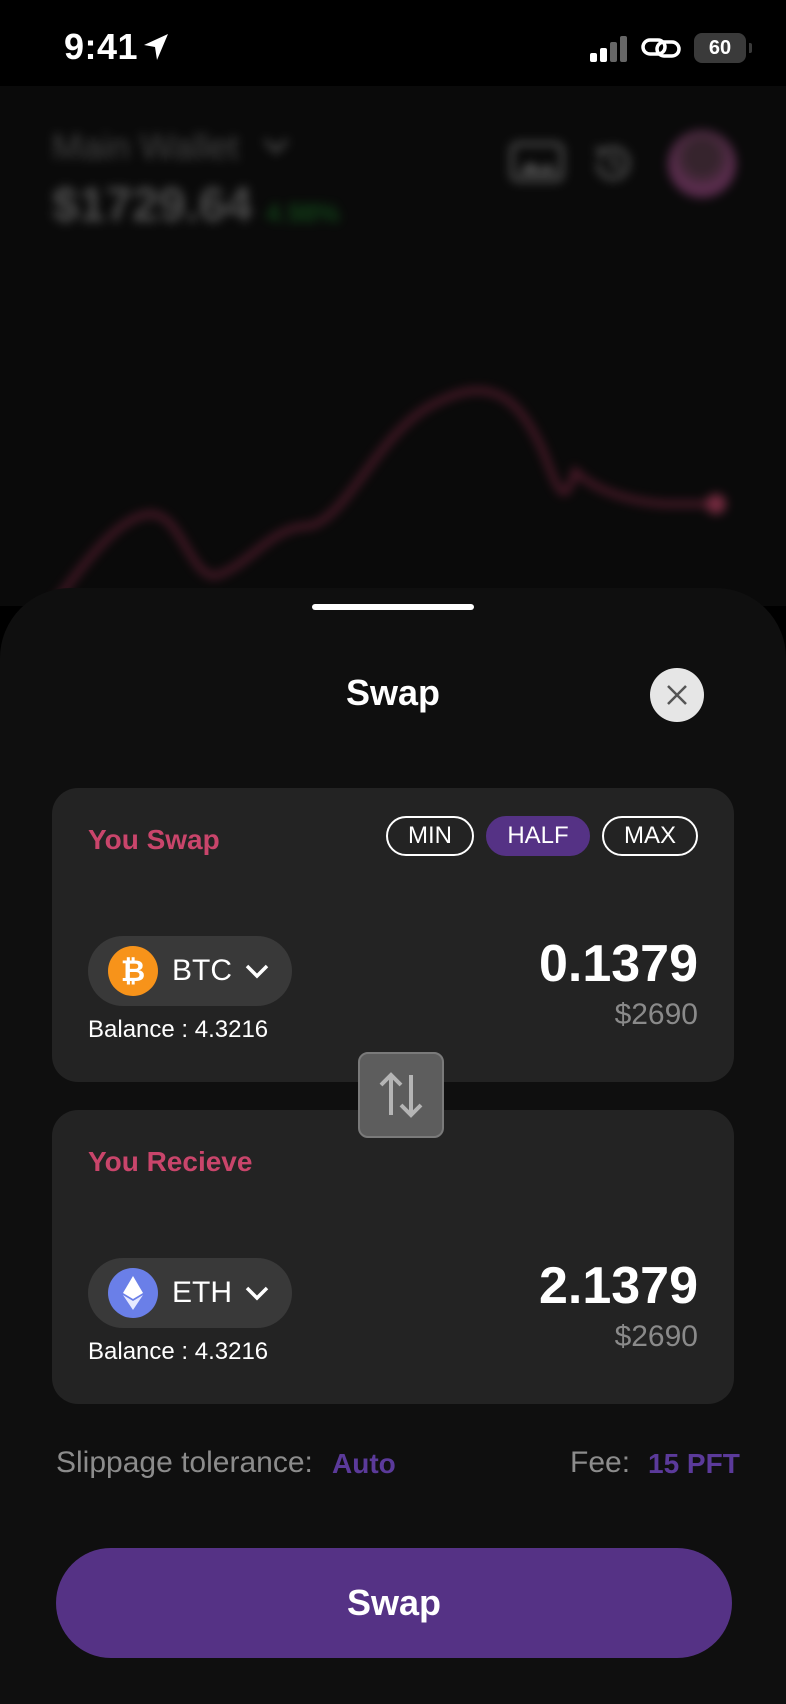  I want to click on wallet-change: 4.98%, so click(303, 213).